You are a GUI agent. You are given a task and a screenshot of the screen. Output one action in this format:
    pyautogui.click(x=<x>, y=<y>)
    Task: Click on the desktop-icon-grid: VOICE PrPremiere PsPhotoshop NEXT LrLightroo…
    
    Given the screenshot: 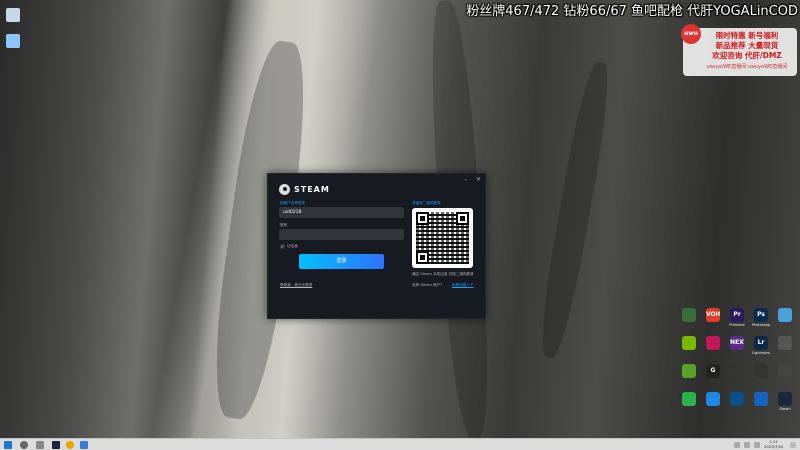 What is the action you would take?
    pyautogui.click(x=739, y=364)
    